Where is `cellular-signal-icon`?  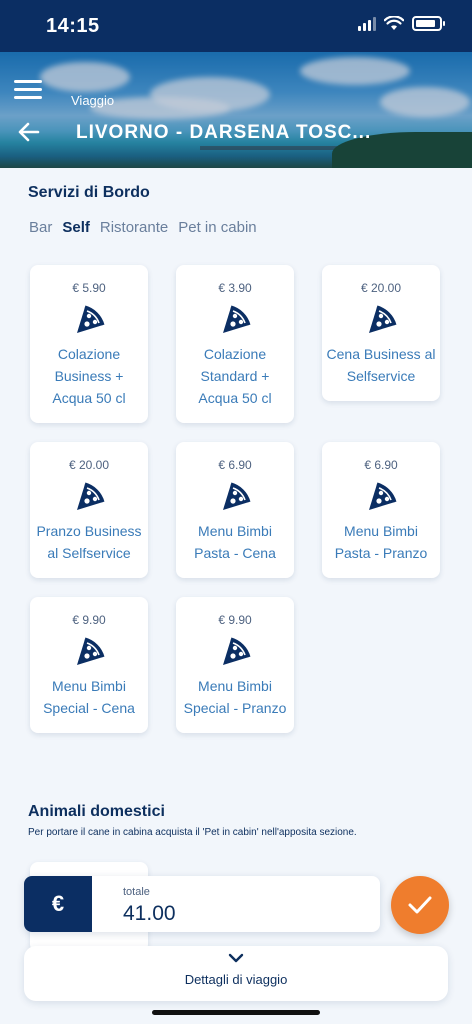 cellular-signal-icon is located at coordinates (367, 24).